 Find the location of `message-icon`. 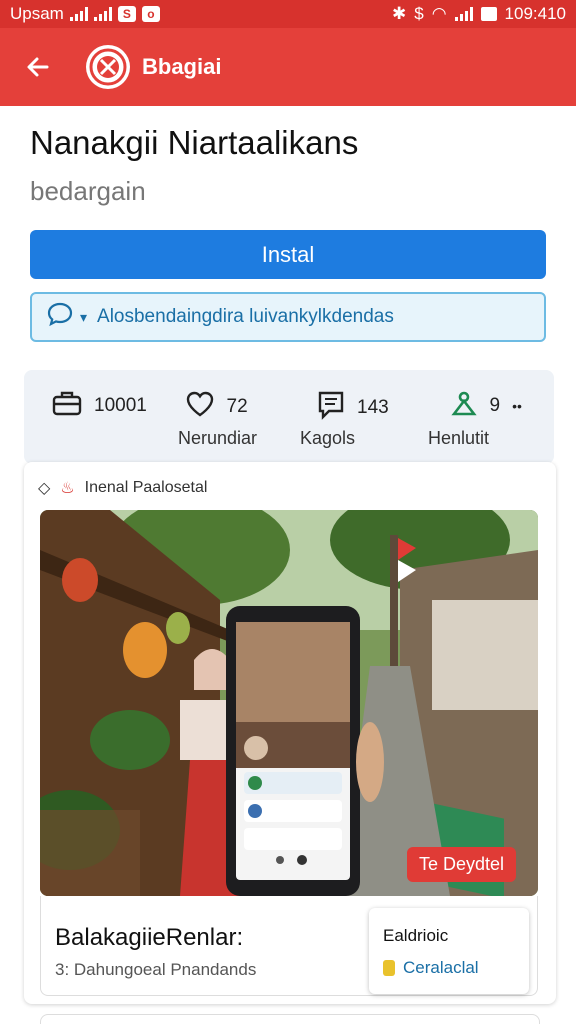

message-icon is located at coordinates (331, 408).